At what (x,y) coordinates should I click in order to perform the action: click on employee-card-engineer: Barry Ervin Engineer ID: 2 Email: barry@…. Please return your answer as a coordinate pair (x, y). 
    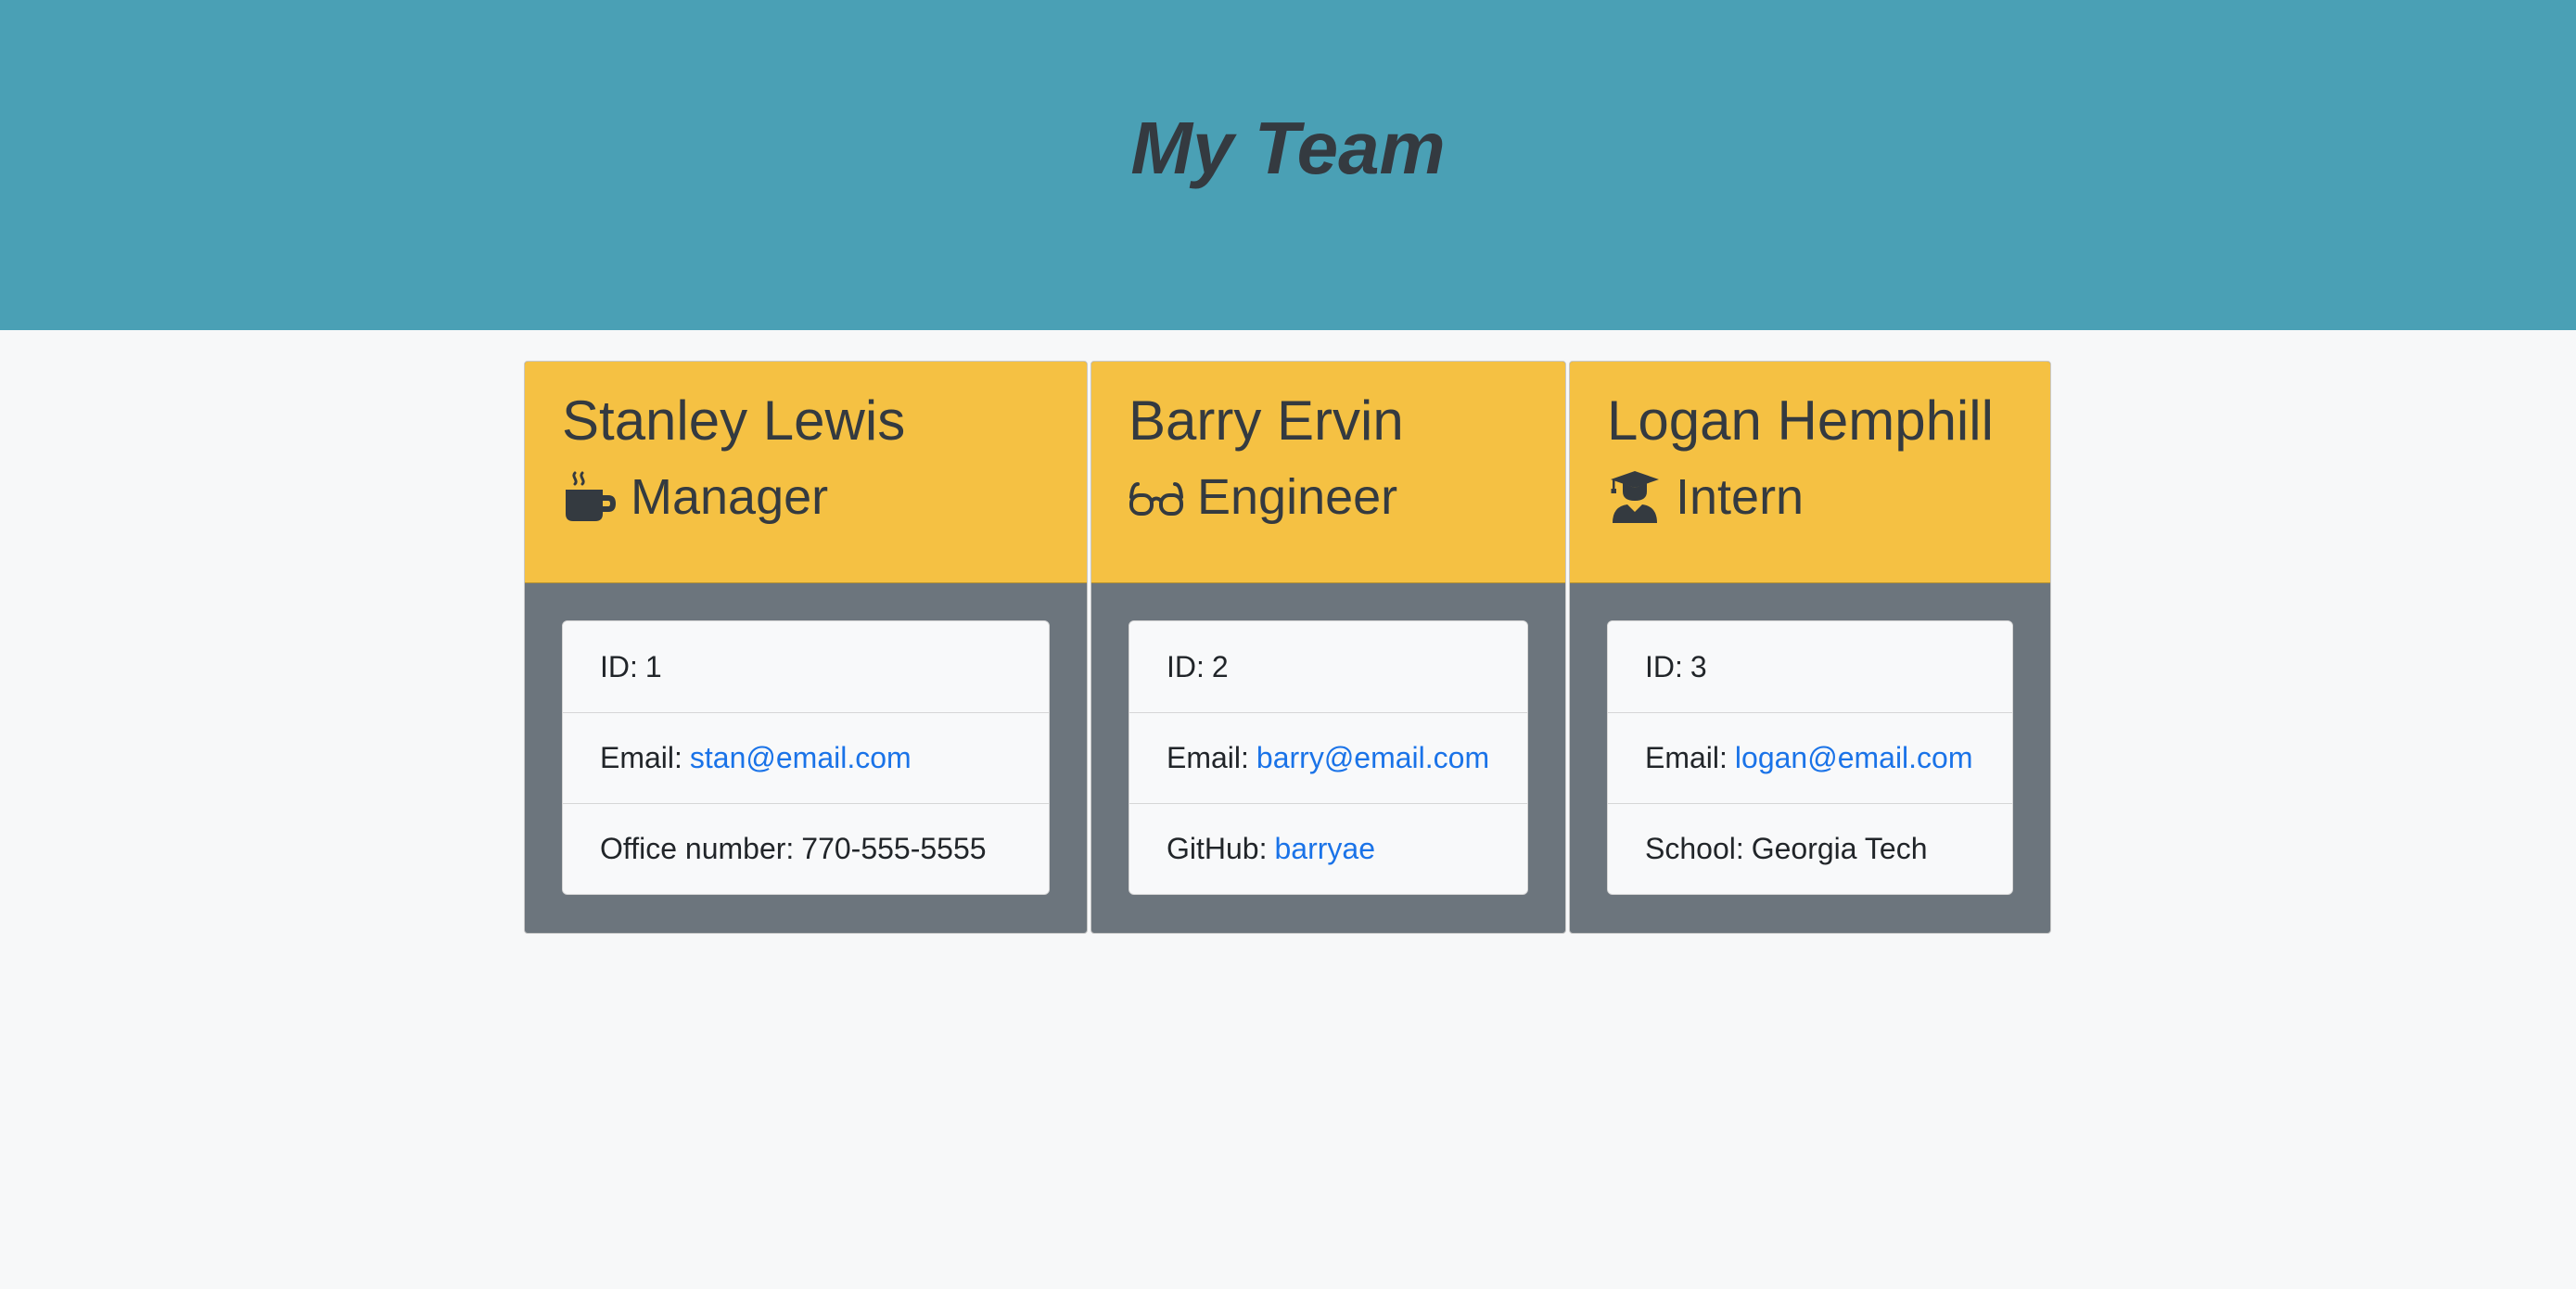
    Looking at the image, I should click on (1328, 647).